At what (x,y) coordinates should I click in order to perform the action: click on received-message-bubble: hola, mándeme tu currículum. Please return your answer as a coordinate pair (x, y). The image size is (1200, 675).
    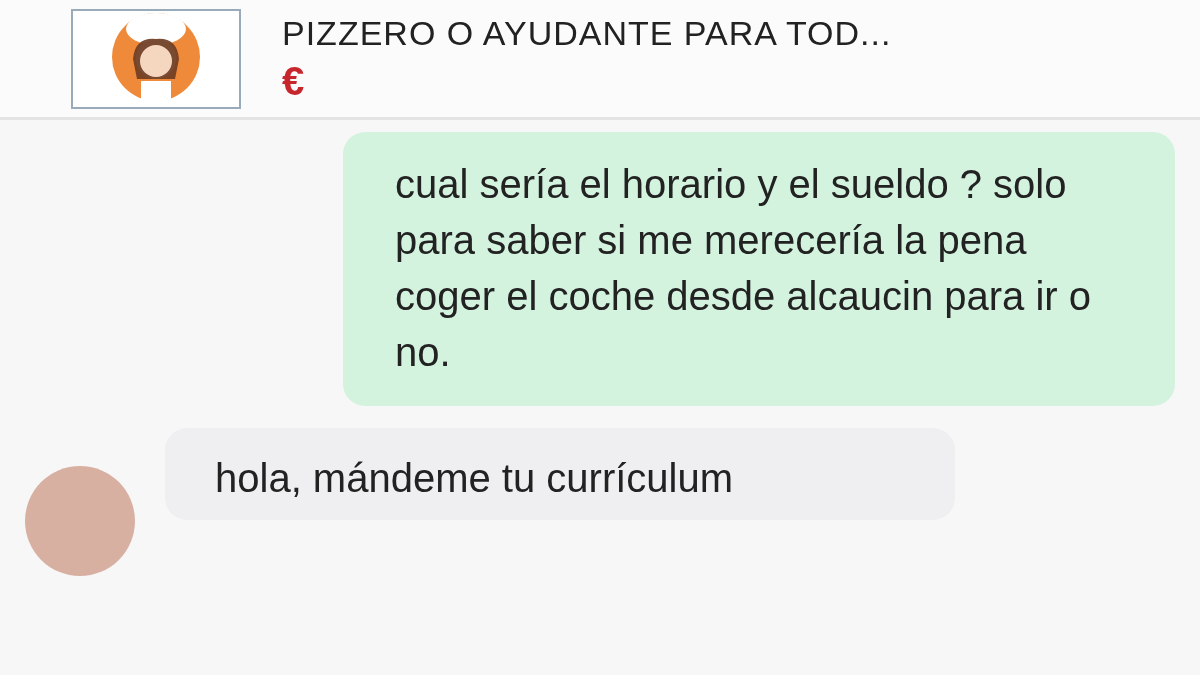
    Looking at the image, I should click on (560, 474).